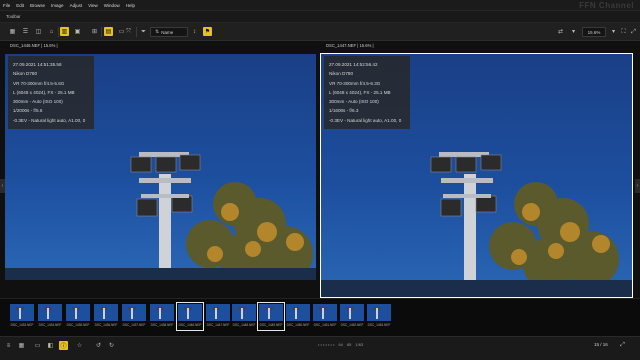  I want to click on film-thumb: DSC_1450.NEF, so click(298, 316).